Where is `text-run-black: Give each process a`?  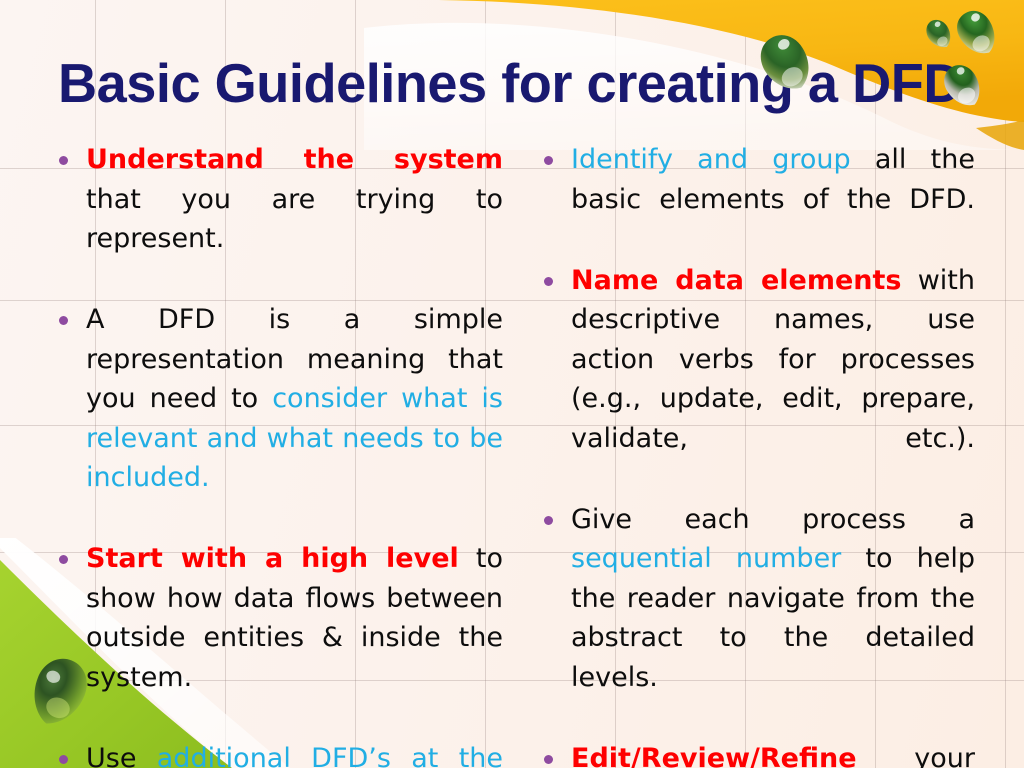
text-run-black: Give each process a is located at coordinates (773, 519).